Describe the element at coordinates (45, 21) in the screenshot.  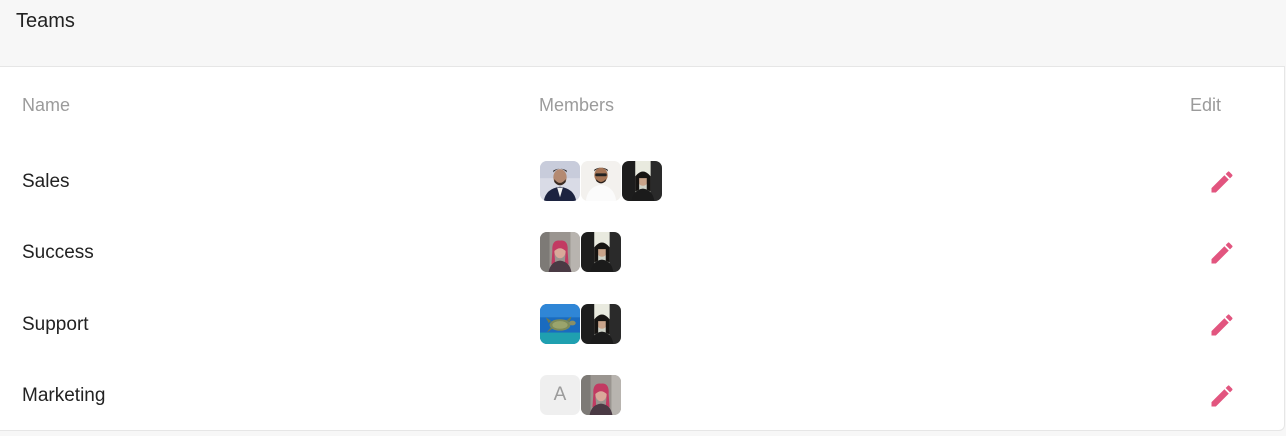
I see `page-title: Teams` at that location.